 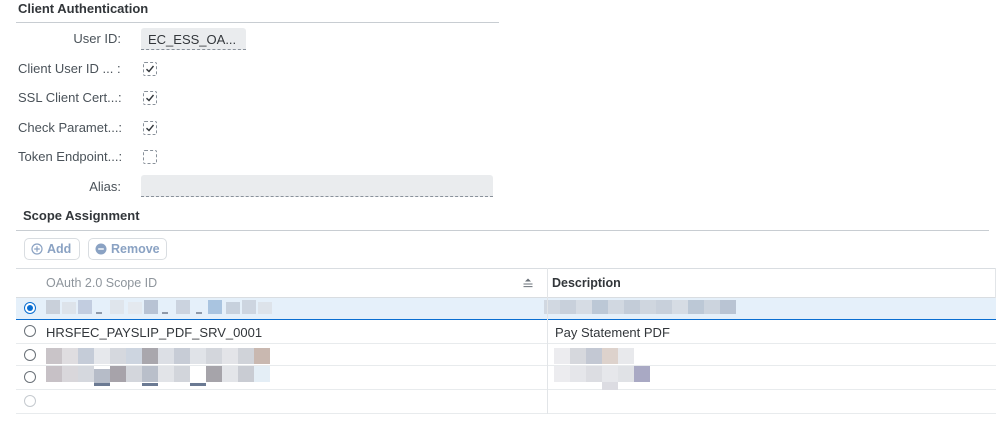 What do you see at coordinates (502, 230) in the screenshot?
I see `scope-assignment-divider` at bounding box center [502, 230].